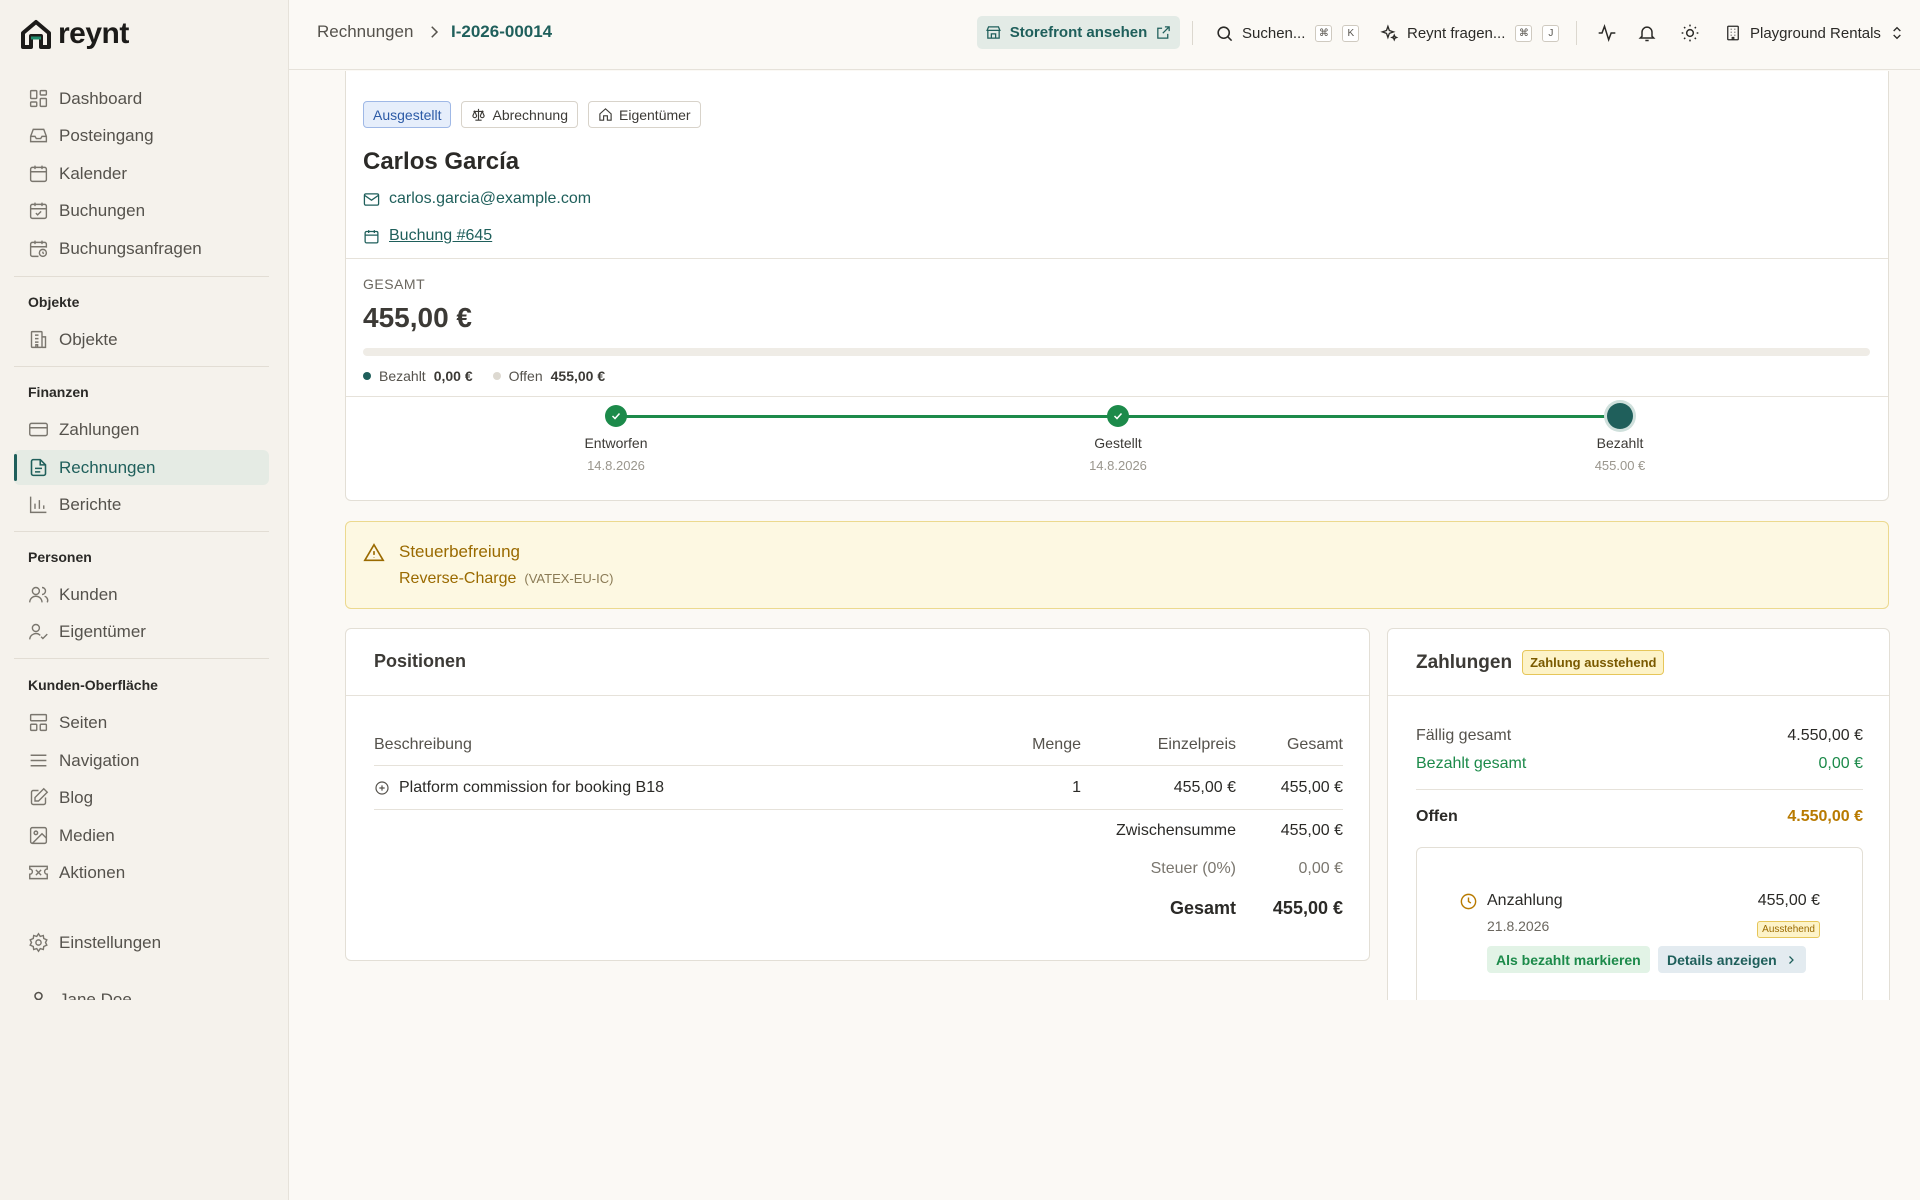 The image size is (1920, 1200). I want to click on show-details-button: Details anzeigen, so click(1732, 959).